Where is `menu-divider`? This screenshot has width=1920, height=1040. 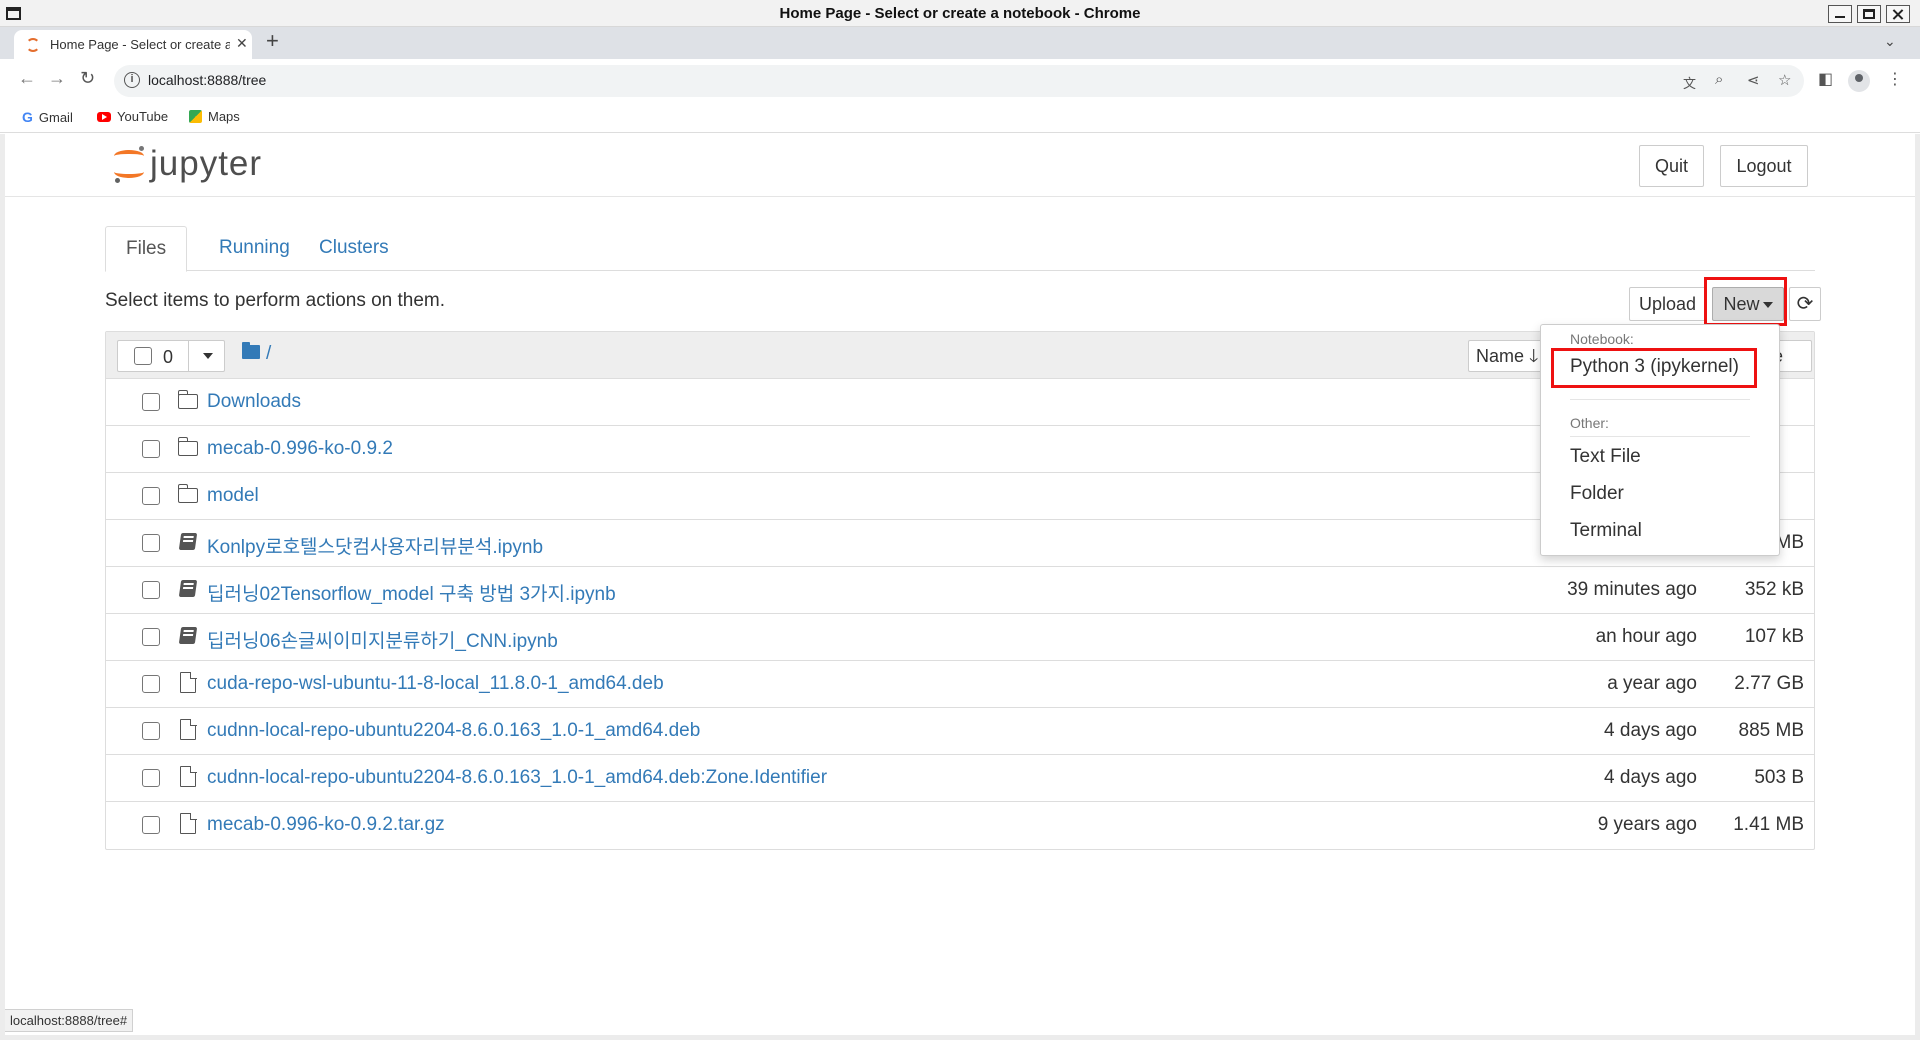
menu-divider is located at coordinates (1660, 436).